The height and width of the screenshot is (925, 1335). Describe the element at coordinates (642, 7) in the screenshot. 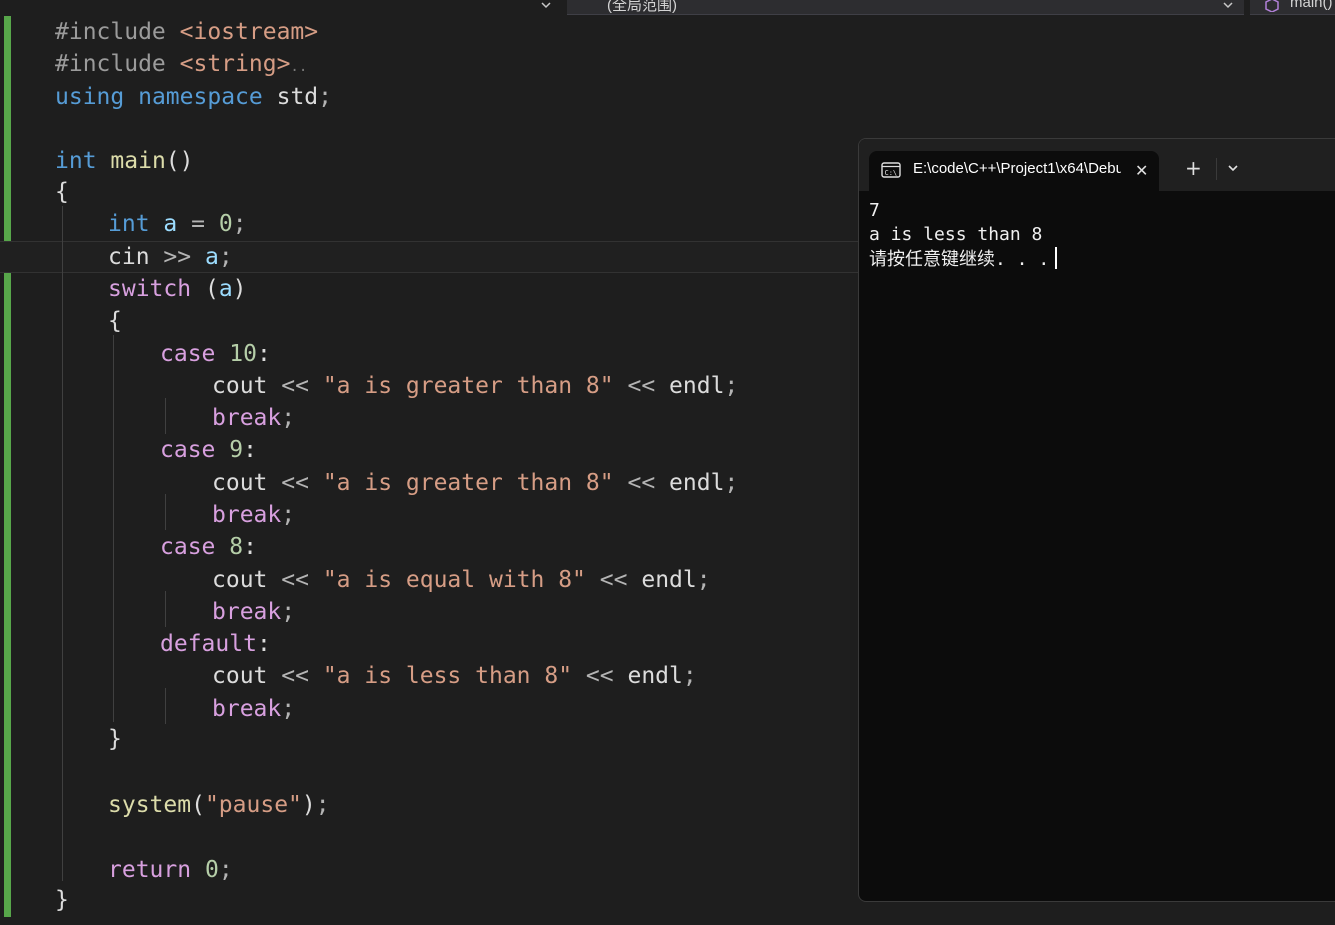

I see `scope-label: (全局范围)` at that location.